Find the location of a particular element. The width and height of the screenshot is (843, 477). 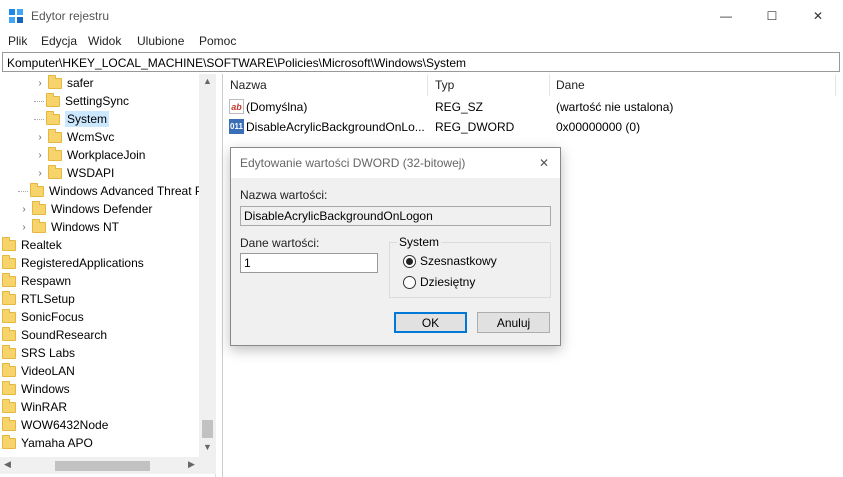

tree-horizontal-scrollbar: ◀ ▶ is located at coordinates (108, 465).